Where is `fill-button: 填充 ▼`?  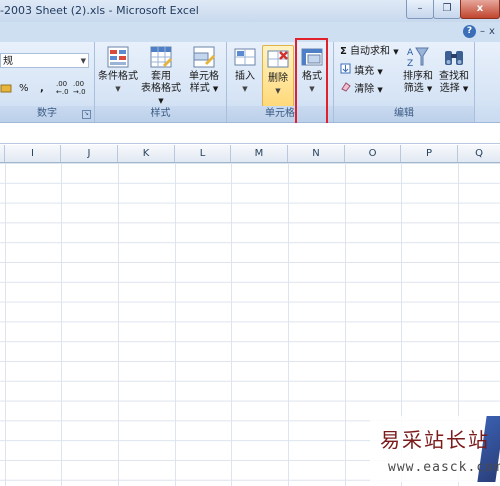
fill-button: 填充 ▼ is located at coordinates (361, 71).